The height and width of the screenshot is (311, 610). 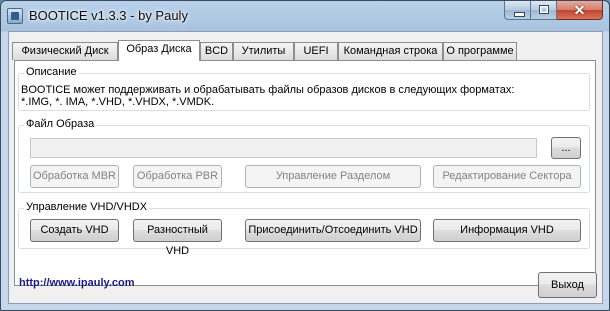 I want to click on maximize-button, so click(x=544, y=10).